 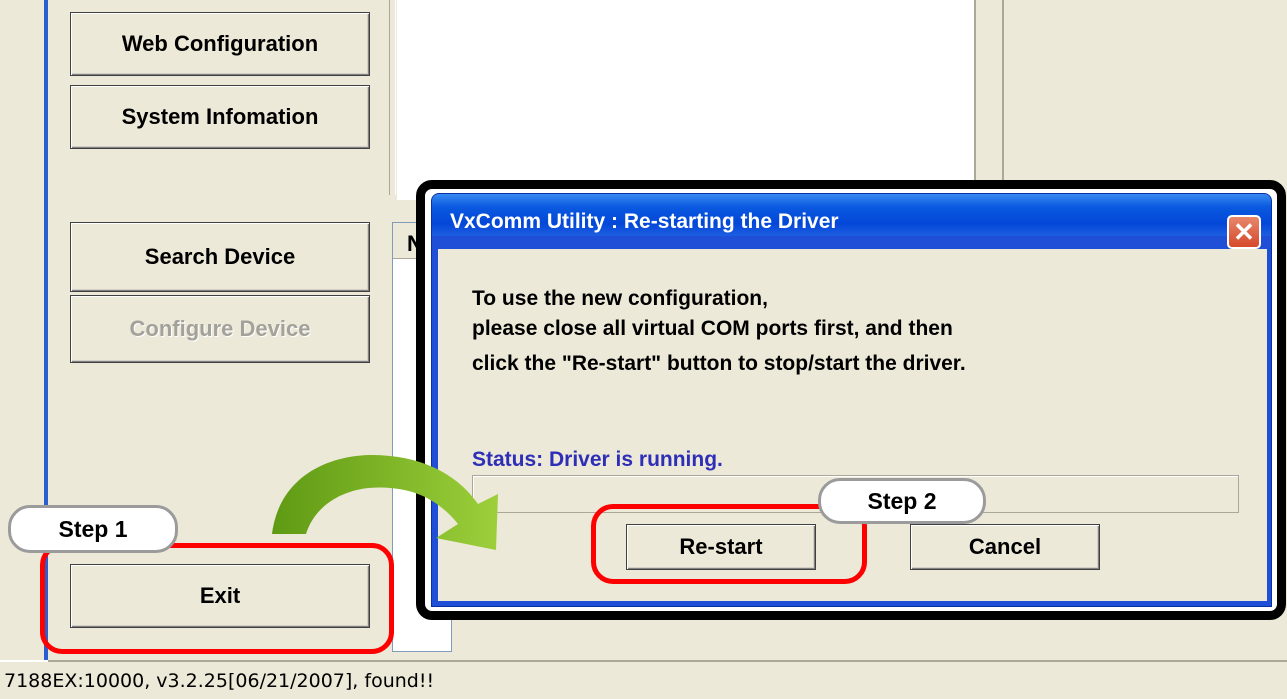 I want to click on step-2-label: Step 2, so click(x=902, y=501).